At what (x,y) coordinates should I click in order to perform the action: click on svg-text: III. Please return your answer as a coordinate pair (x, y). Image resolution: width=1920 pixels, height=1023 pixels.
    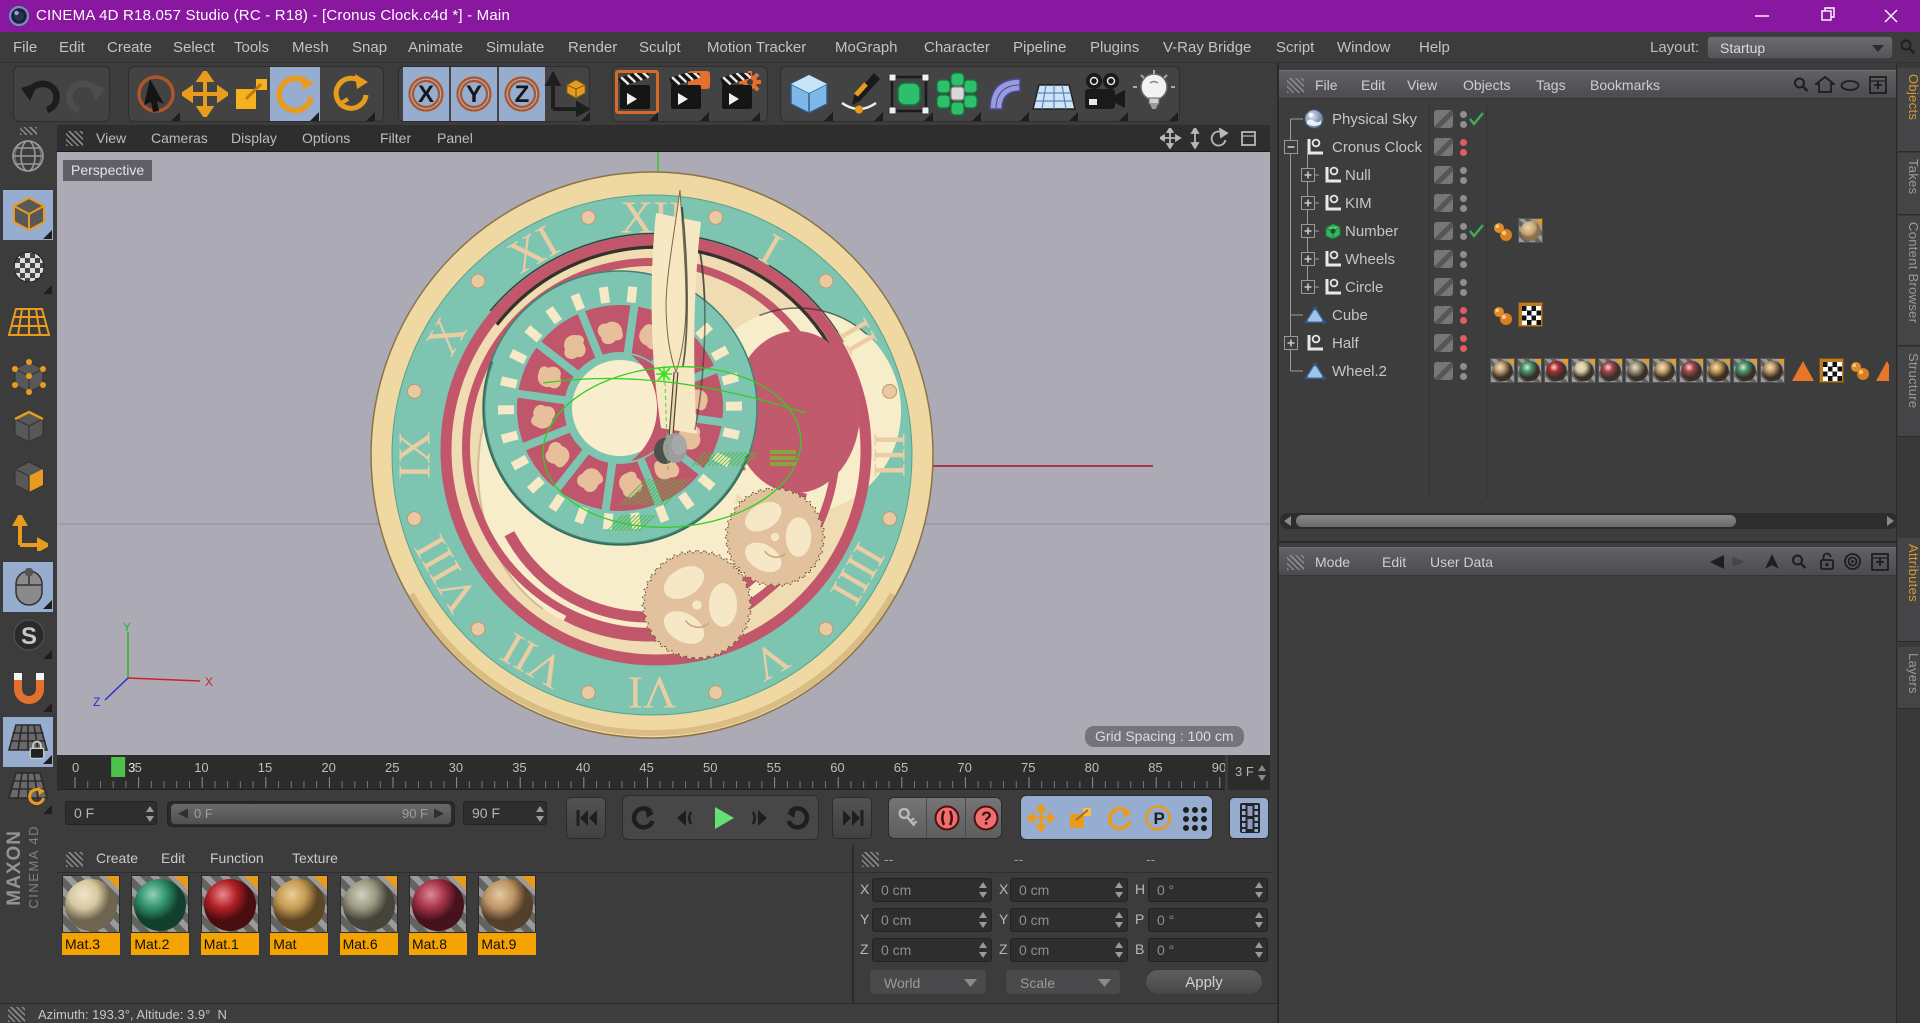
    Looking at the image, I should click on (890, 455).